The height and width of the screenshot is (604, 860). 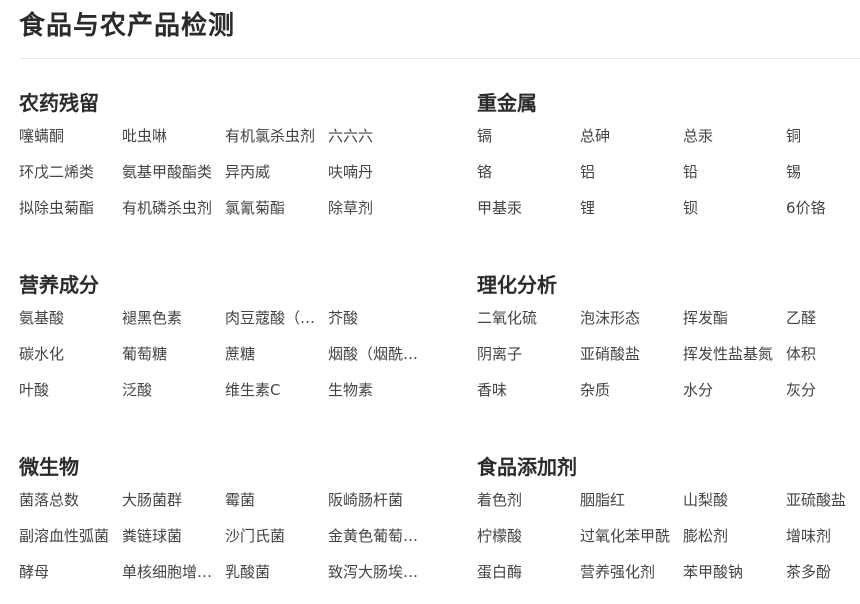 What do you see at coordinates (823, 500) in the screenshot?
I see `list-item: 亚硫酸盐` at bounding box center [823, 500].